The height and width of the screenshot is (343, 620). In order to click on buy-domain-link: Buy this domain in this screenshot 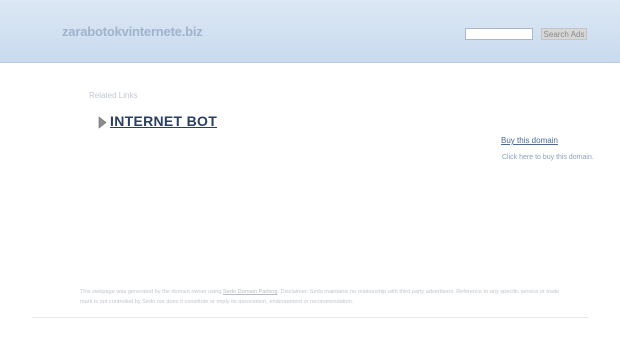, I will do `click(529, 140)`.